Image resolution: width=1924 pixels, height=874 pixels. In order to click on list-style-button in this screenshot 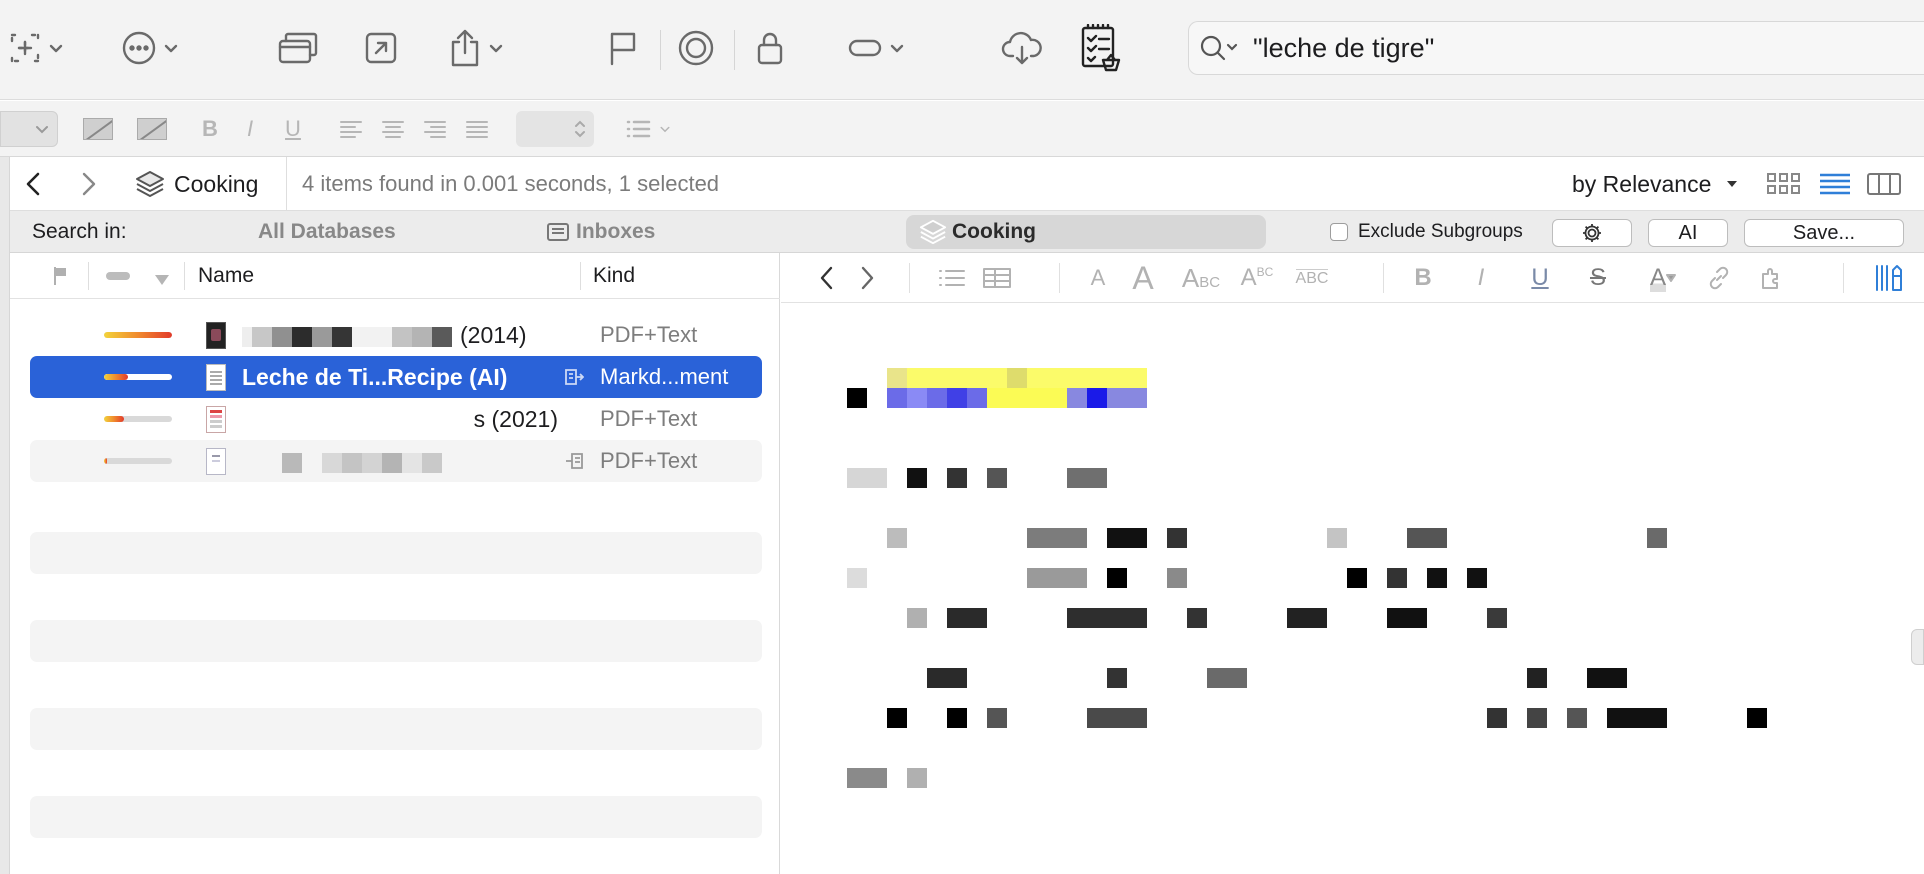, I will do `click(648, 129)`.